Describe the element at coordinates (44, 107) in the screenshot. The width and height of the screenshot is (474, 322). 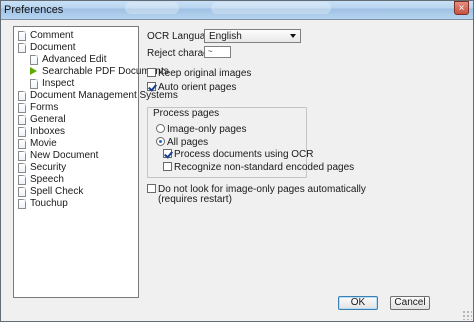
I see `sidebar-item-label: Forms` at that location.